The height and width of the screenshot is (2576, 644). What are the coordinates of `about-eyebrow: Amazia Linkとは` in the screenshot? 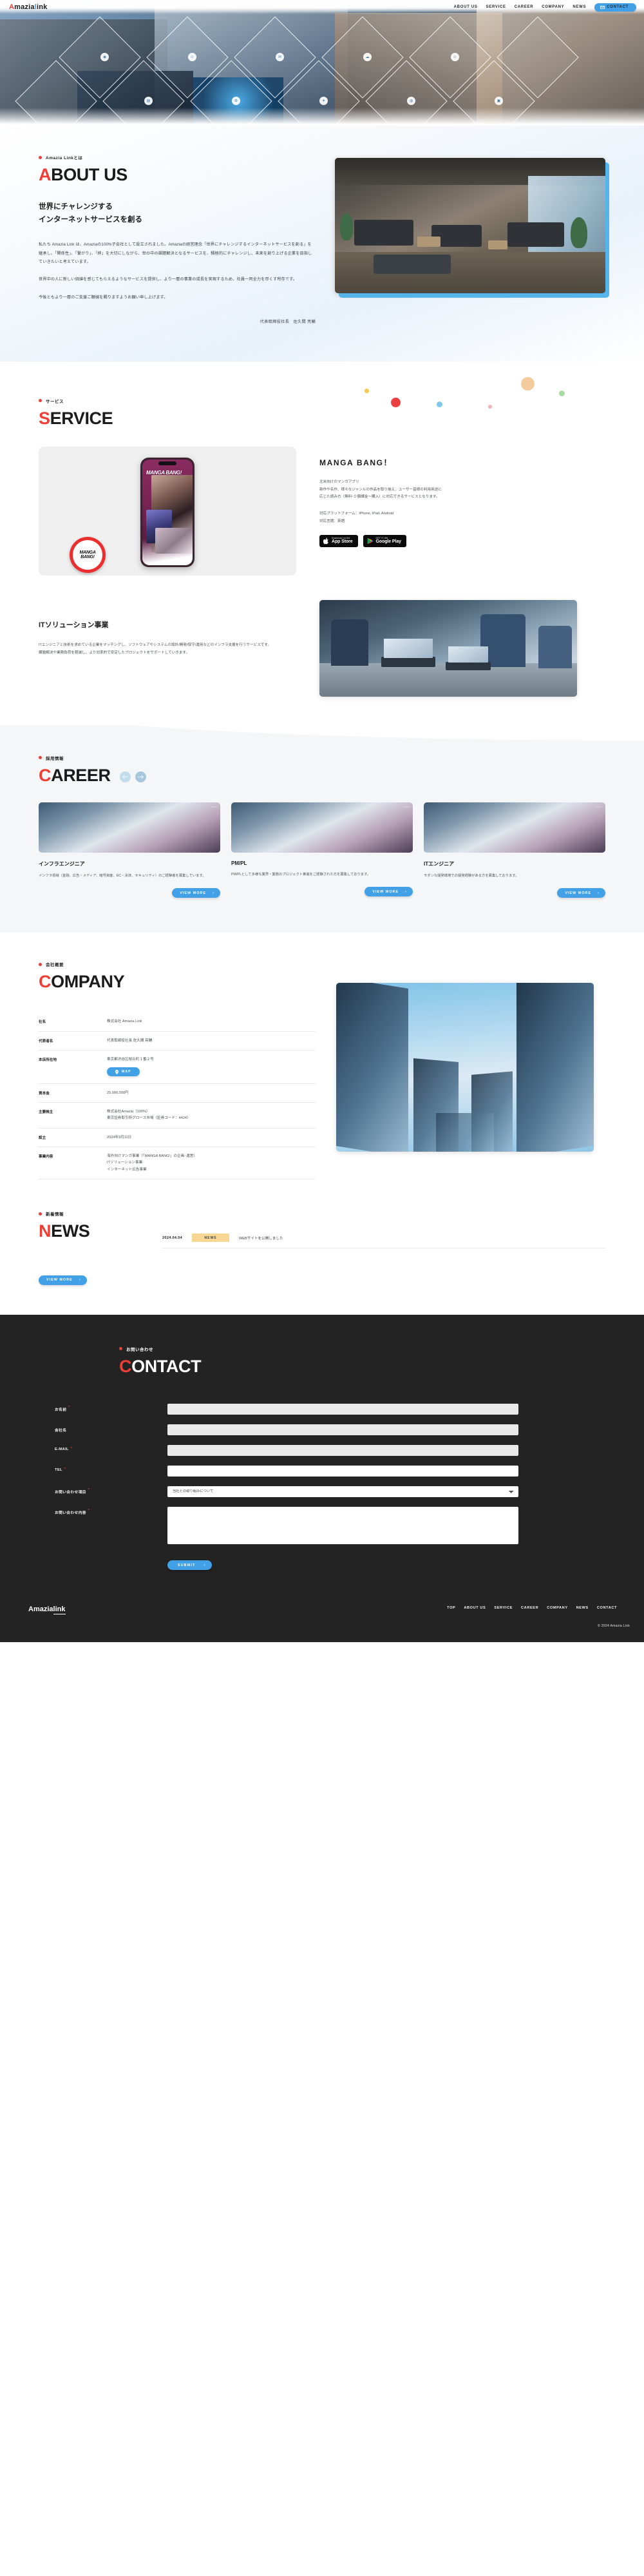 It's located at (177, 157).